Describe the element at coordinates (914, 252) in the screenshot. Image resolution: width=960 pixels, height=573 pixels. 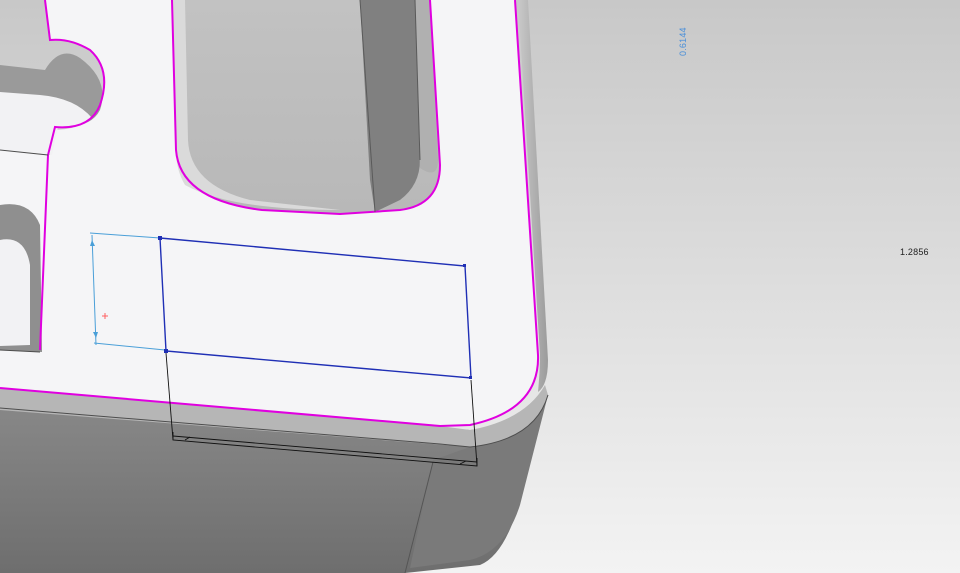
I see `dimension-horizontal-value: 1.2856` at that location.